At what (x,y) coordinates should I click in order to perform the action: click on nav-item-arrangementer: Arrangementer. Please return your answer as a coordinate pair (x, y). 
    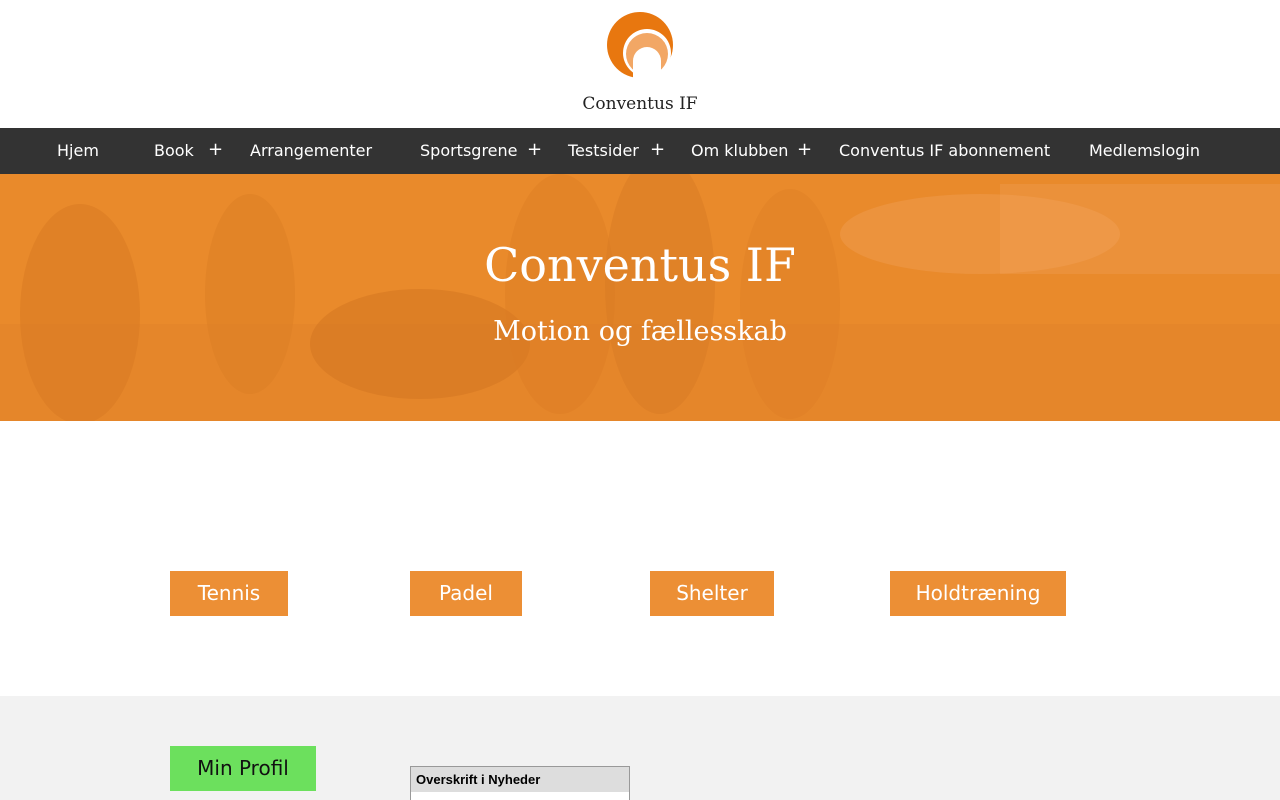
    Looking at the image, I should click on (311, 151).